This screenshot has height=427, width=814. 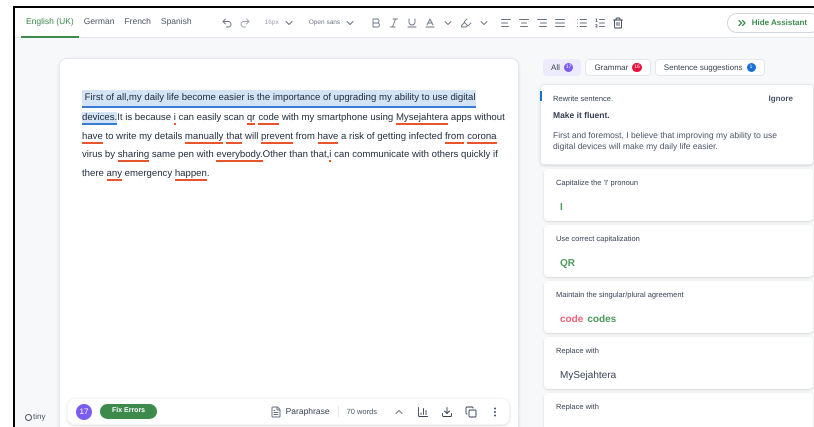 I want to click on editor-text: First of all,my daily life become easier is the importance of upgrading my ability to use digital devices.It is because i can easily scan qr code with my smartphone using Mysejahtera apps without have to write my details manually that will prevent from have a risk of getting infected from corona virus by sharing same pen with everybody.Other than that,i can communicate with others quickly if there any emergency happen., so click(x=297, y=136).